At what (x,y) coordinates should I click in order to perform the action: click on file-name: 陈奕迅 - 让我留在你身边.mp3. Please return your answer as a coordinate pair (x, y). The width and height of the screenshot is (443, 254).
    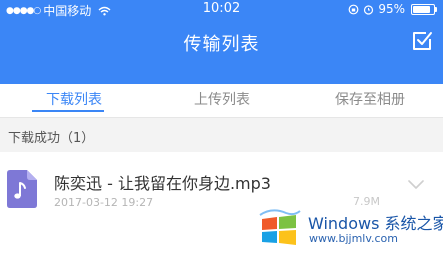
    Looking at the image, I should click on (162, 183).